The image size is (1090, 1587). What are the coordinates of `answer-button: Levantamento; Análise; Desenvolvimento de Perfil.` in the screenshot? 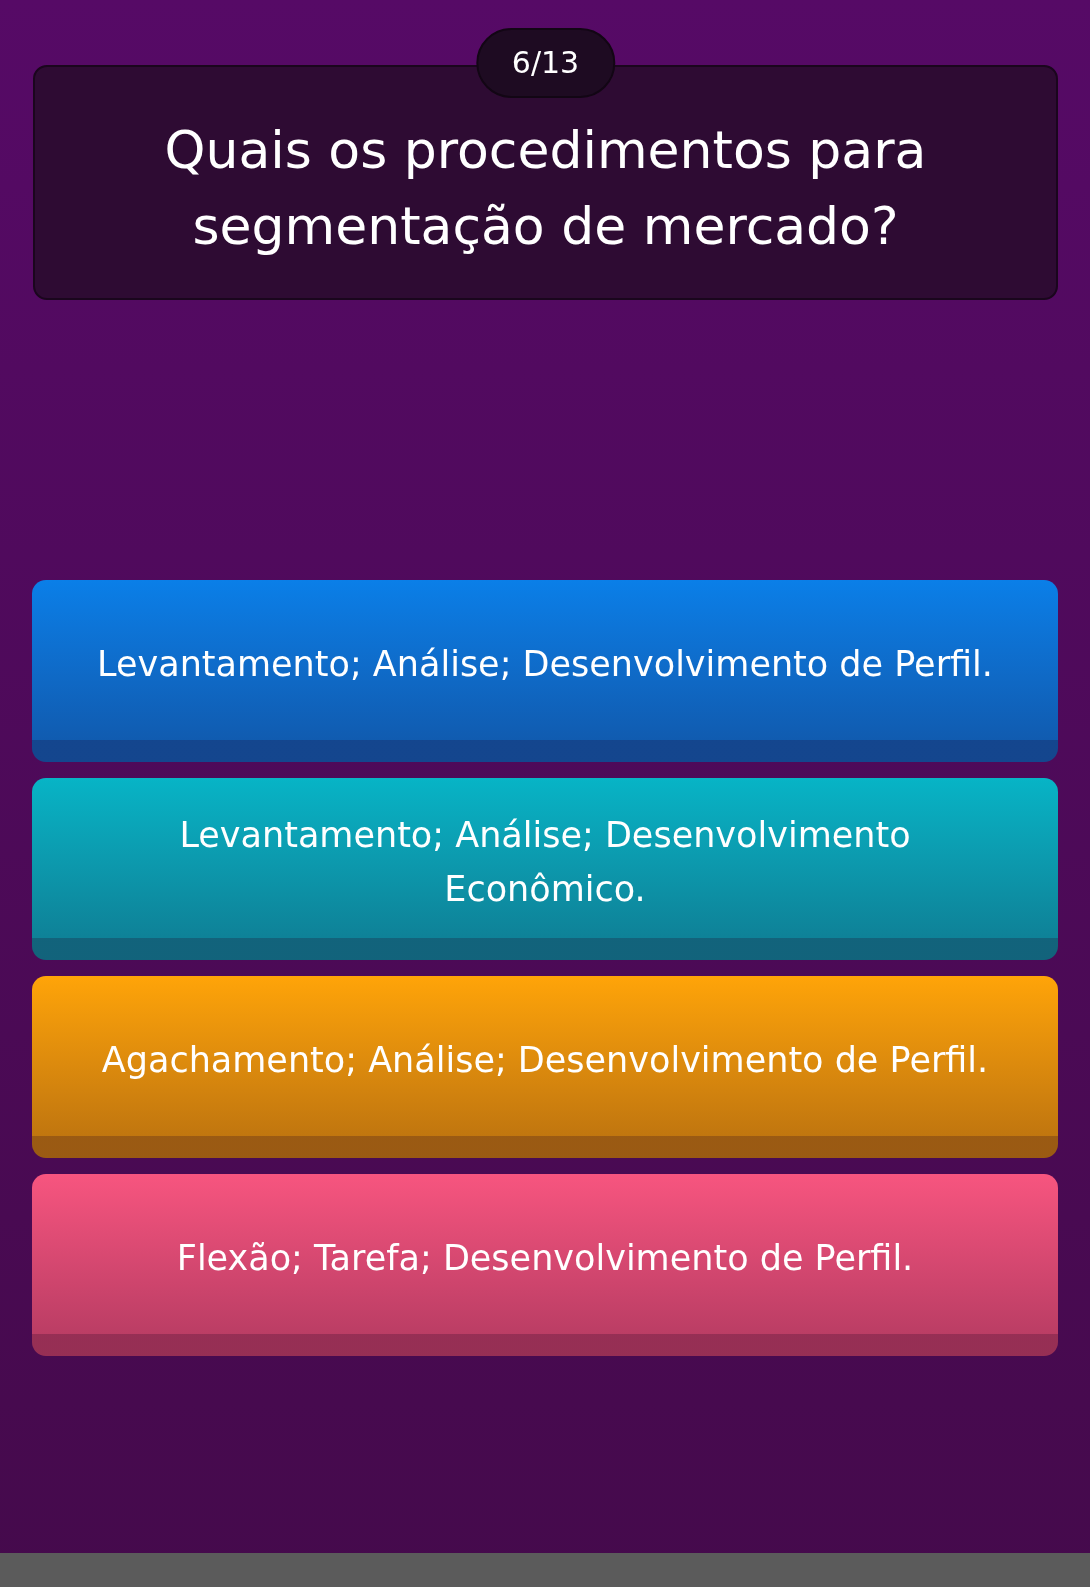 It's located at (545, 671).